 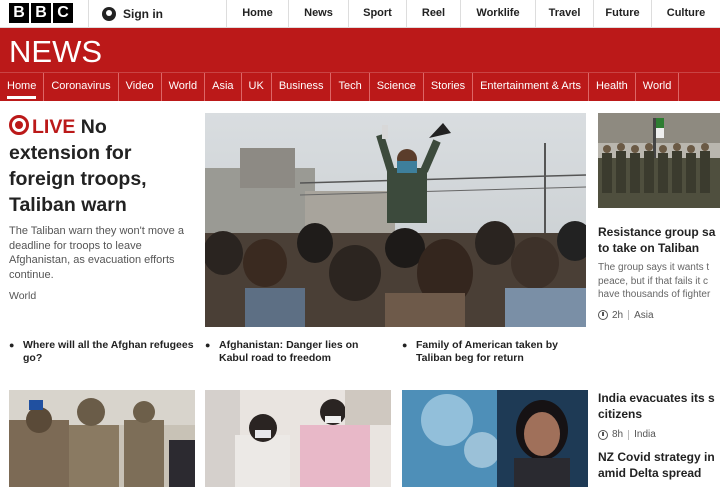 I want to click on bbc-logo-letter: C, so click(x=63, y=13).